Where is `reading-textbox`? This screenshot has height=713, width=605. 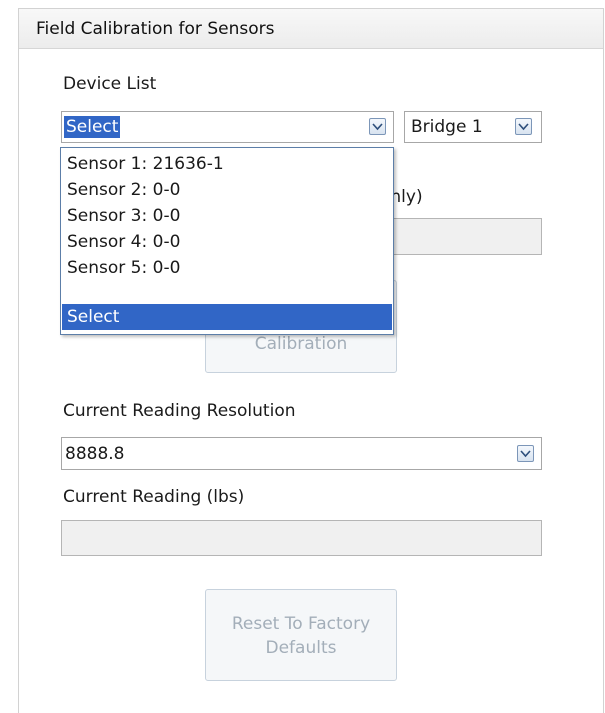
reading-textbox is located at coordinates (301, 538).